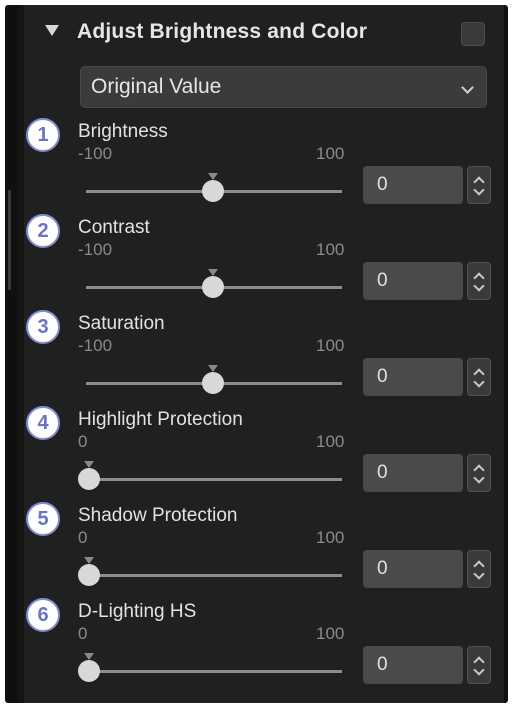 The width and height of the screenshot is (512, 707). What do you see at coordinates (160, 419) in the screenshot?
I see `slider-label: Highlight Protection` at bounding box center [160, 419].